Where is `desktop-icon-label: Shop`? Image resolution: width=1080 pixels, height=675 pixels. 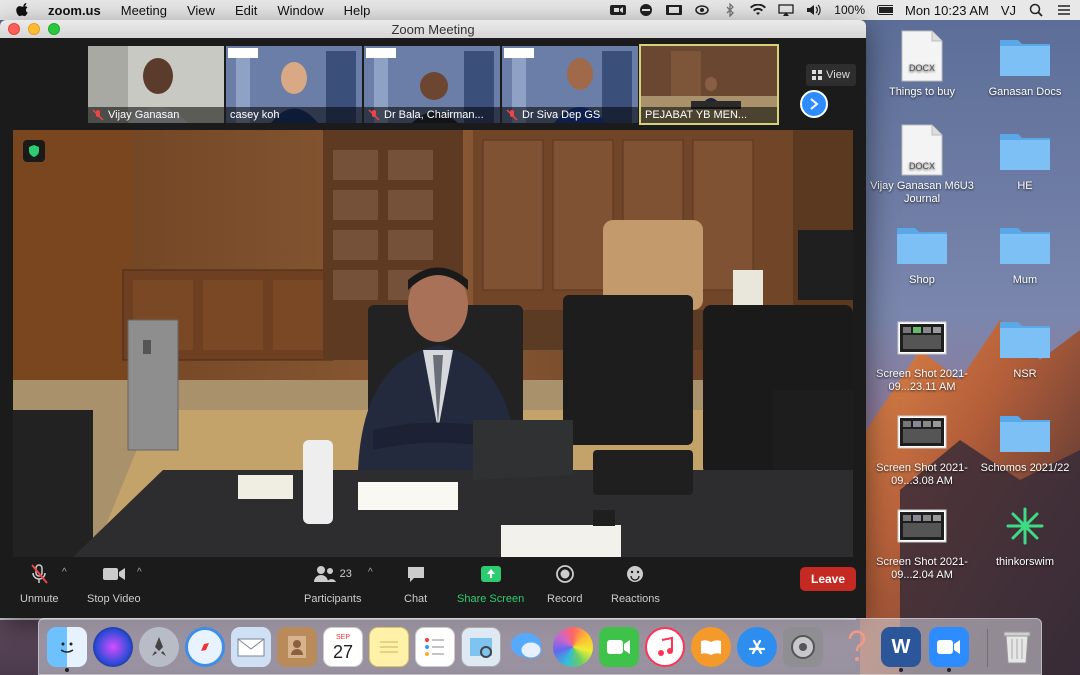
desktop-icon-label: Shop is located at coordinates (922, 280).